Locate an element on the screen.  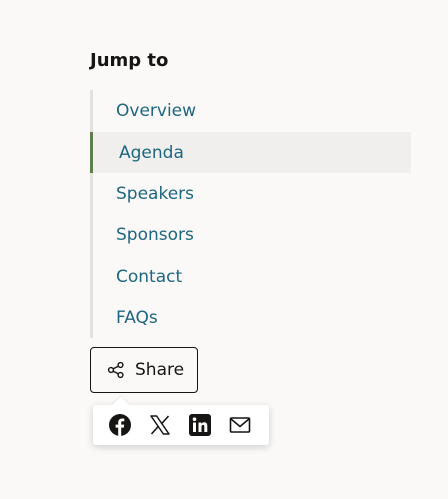
jump-to-heading: Jump to is located at coordinates (129, 60).